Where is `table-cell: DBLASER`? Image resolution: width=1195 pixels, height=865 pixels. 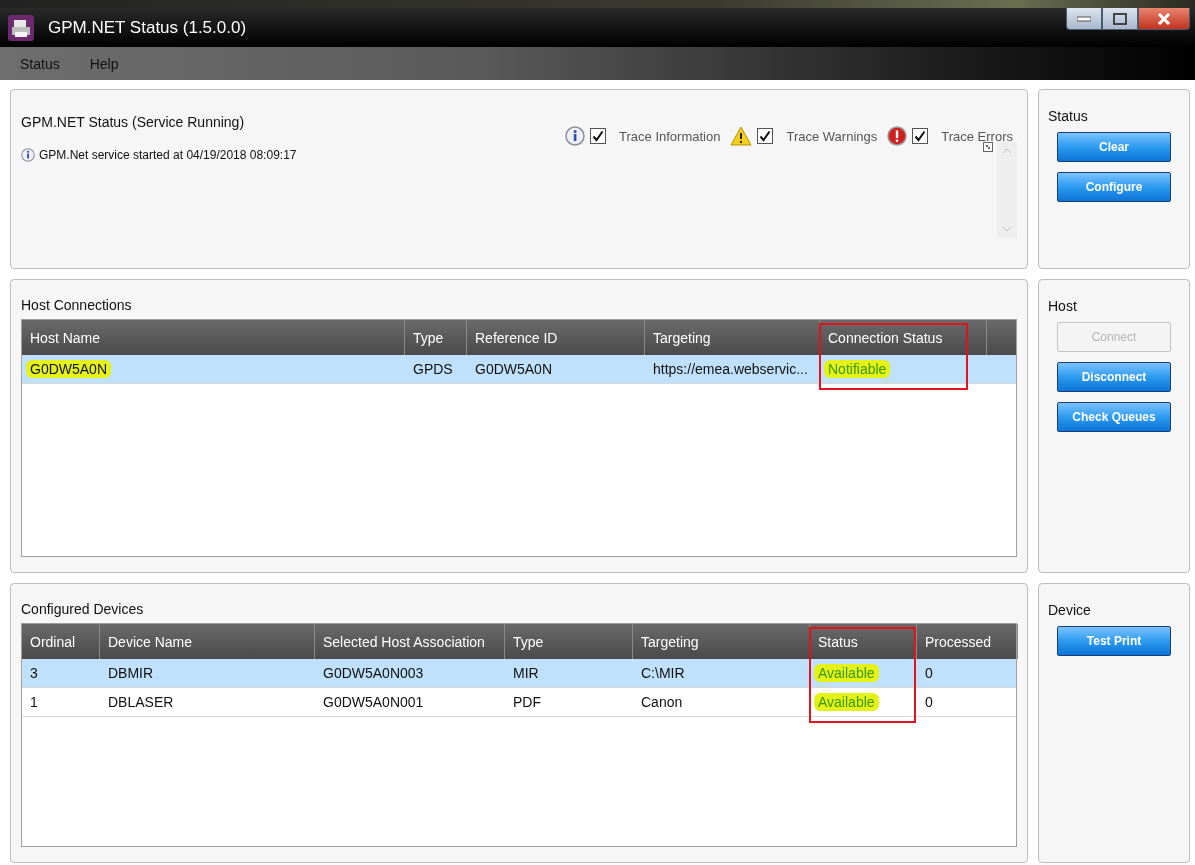 table-cell: DBLASER is located at coordinates (141, 702).